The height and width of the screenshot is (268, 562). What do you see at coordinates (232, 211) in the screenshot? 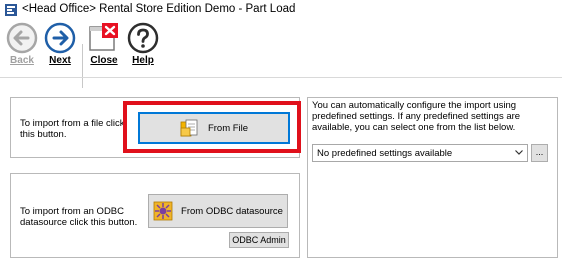
I see `from-odbc-label: From ODBC datasource` at bounding box center [232, 211].